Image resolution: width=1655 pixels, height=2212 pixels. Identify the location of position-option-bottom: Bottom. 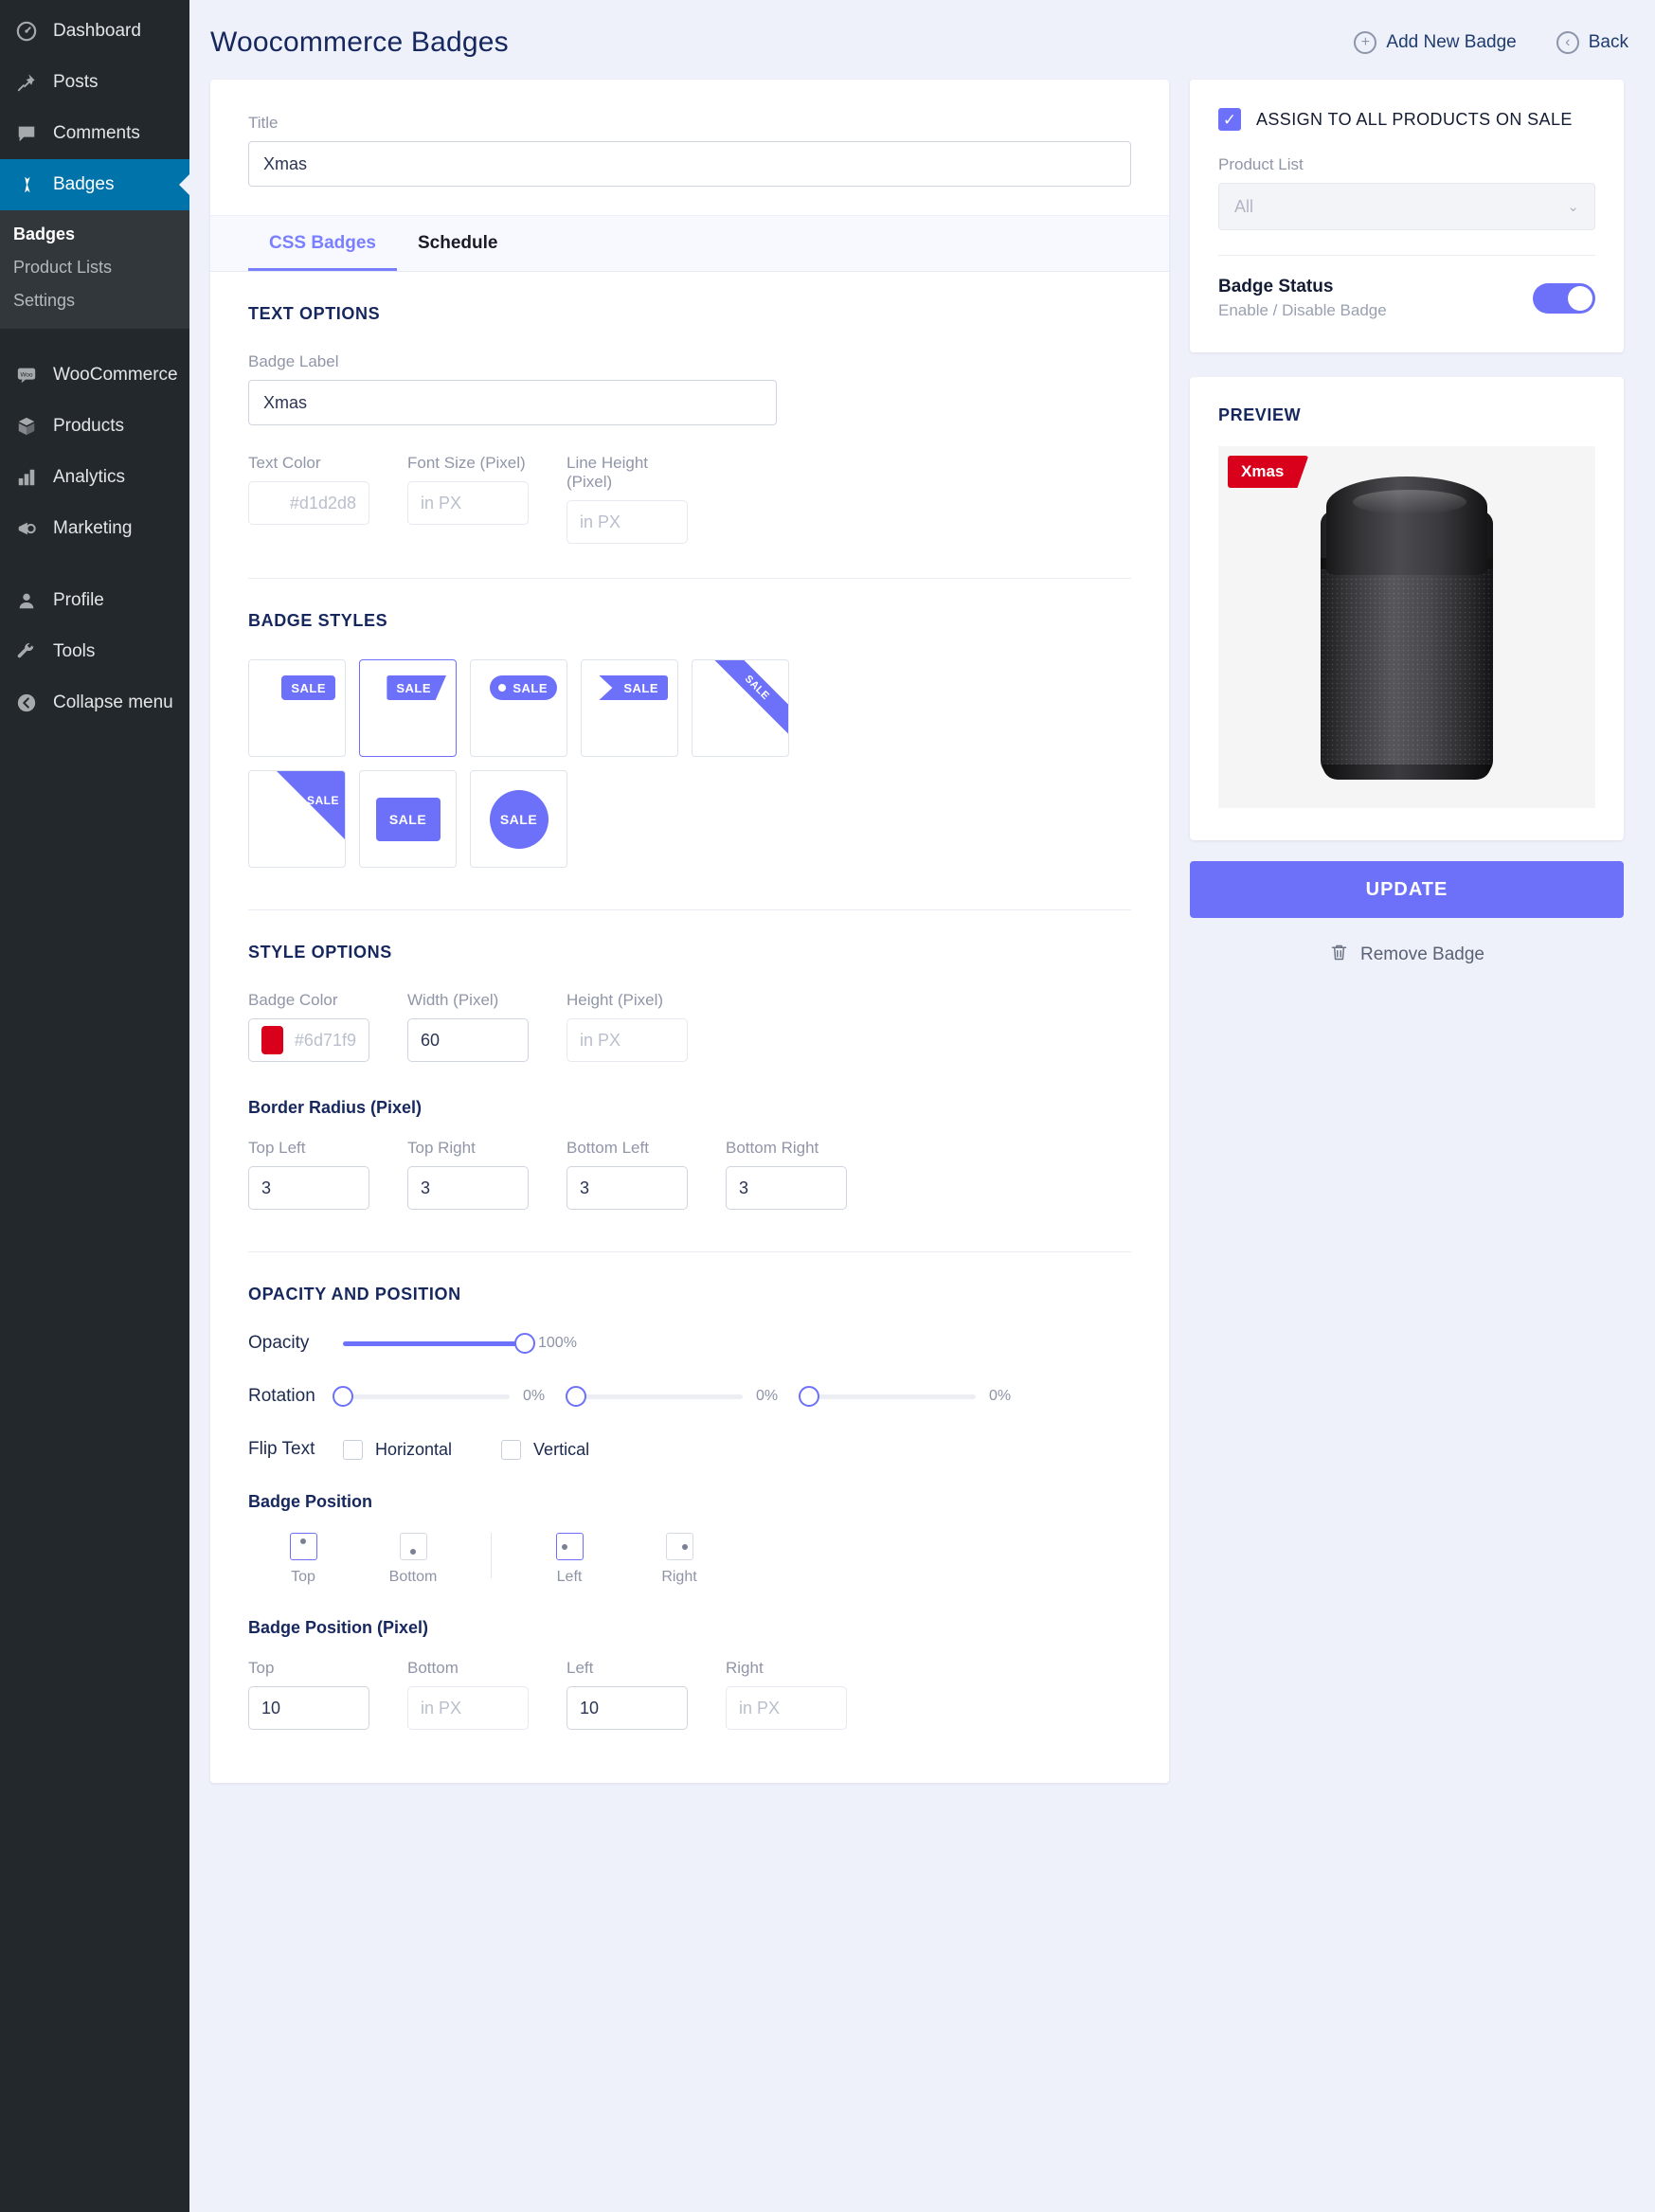
(413, 1560).